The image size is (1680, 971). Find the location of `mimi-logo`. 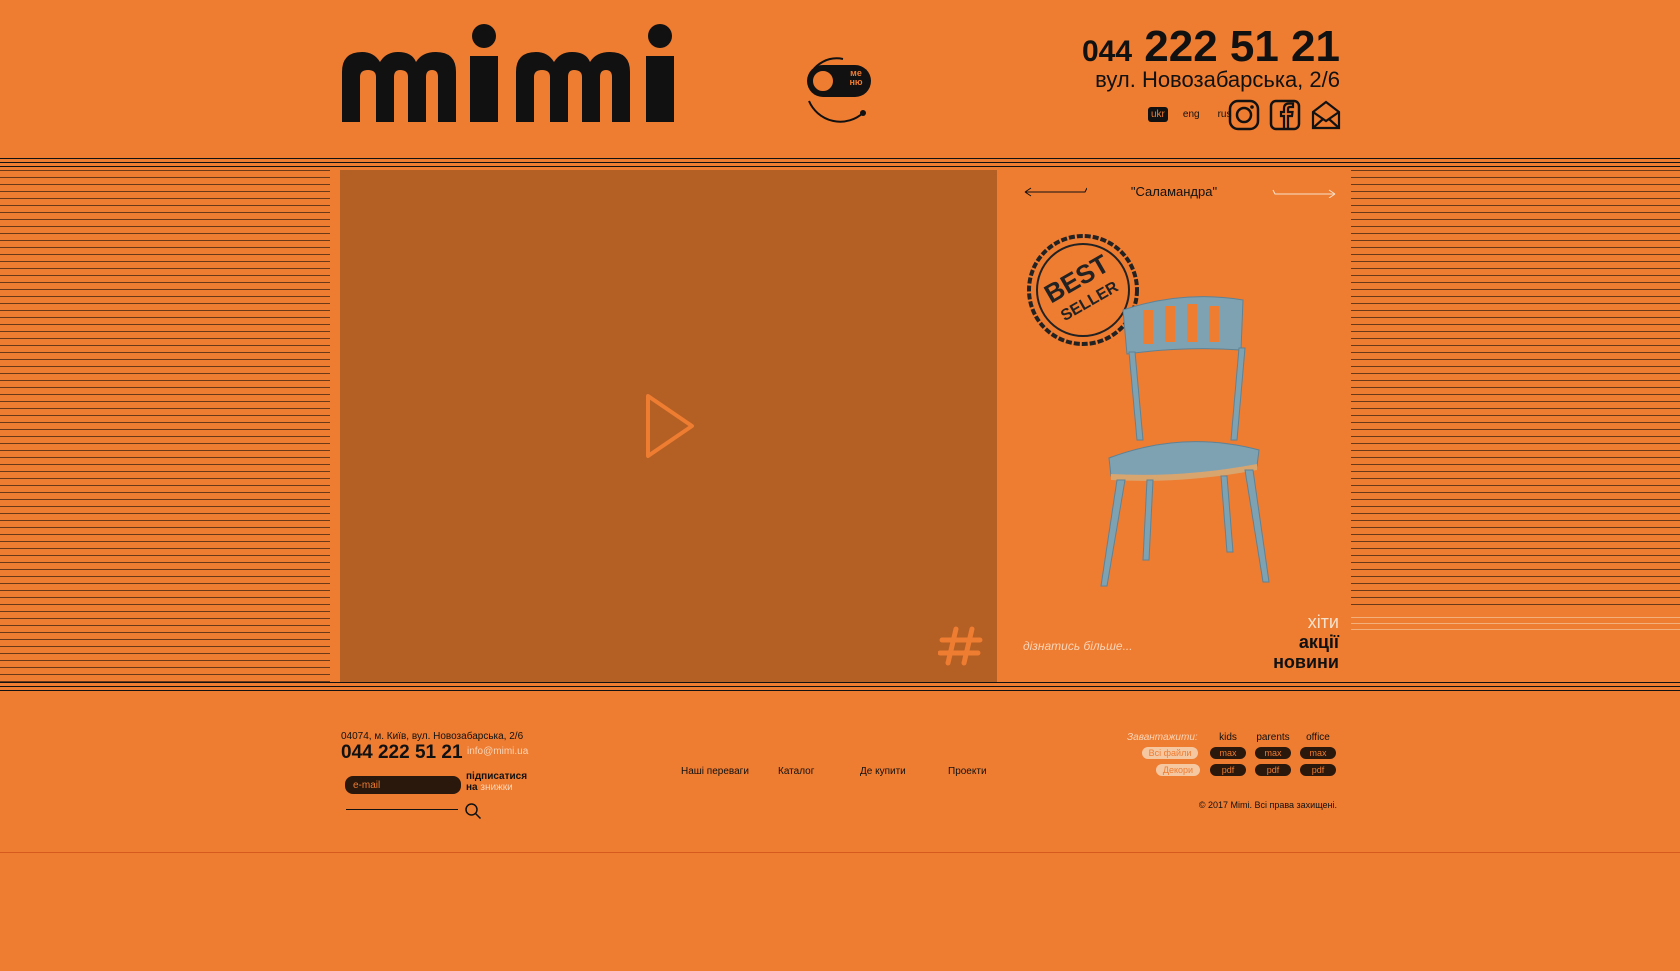

mimi-logo is located at coordinates (512, 74).